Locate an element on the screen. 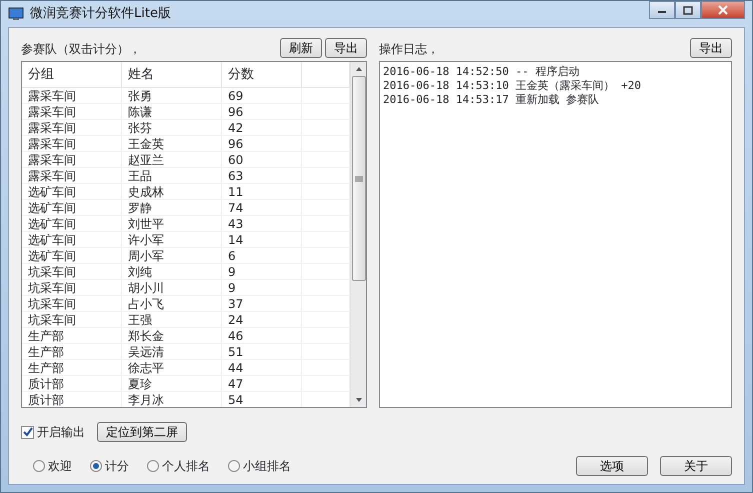 This screenshot has height=493, width=753. table-cell: 43 is located at coordinates (262, 224).